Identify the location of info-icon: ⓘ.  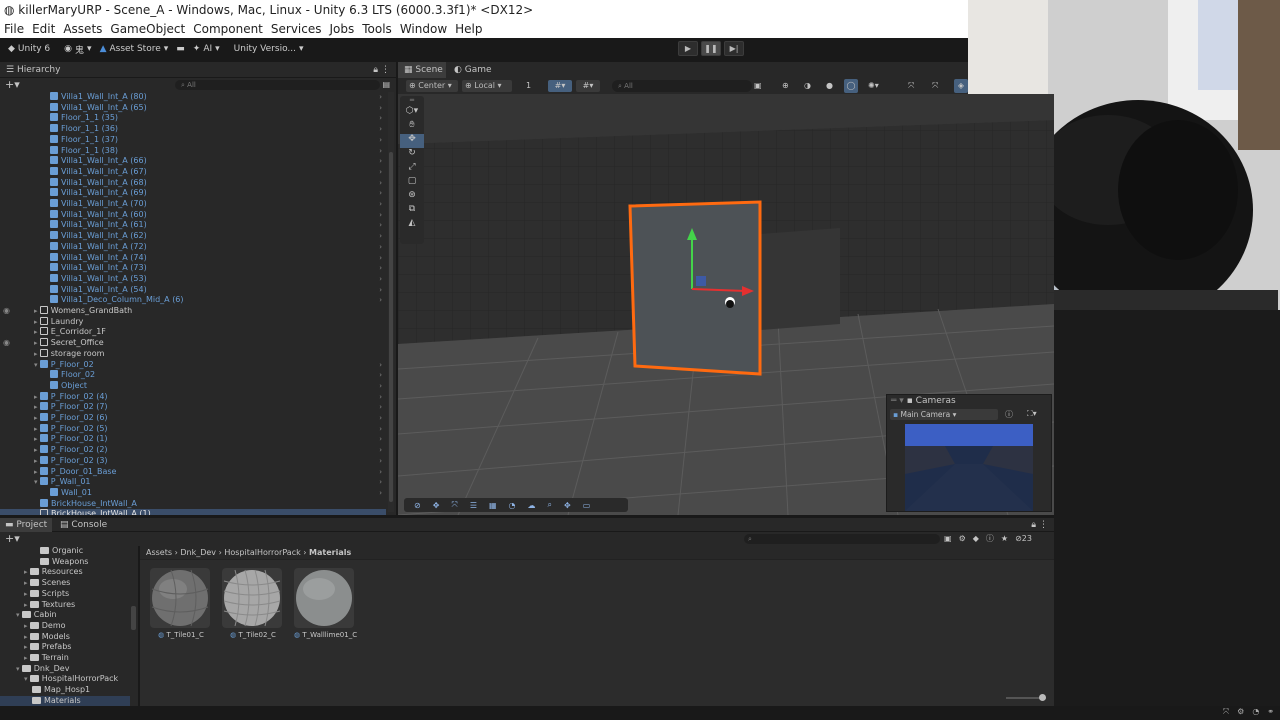
(990, 539).